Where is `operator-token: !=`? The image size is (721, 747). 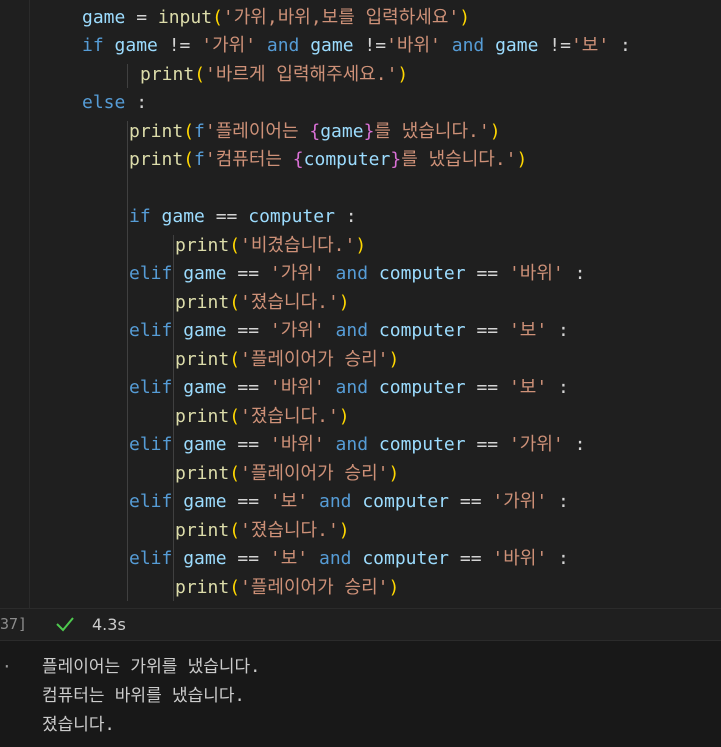 operator-token: != is located at coordinates (185, 45).